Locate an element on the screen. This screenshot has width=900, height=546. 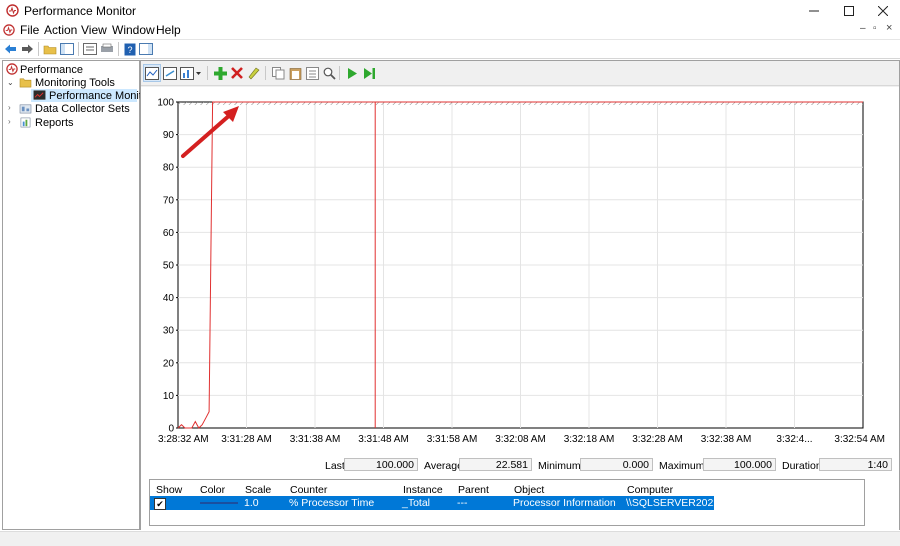
cell-counter: % Processor Time is located at coordinates (332, 503).